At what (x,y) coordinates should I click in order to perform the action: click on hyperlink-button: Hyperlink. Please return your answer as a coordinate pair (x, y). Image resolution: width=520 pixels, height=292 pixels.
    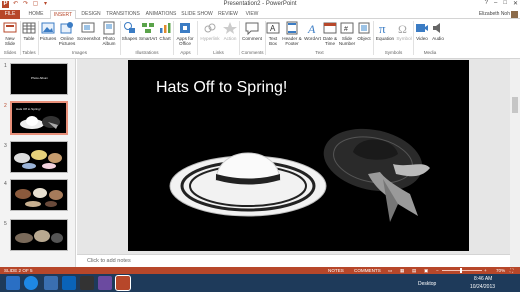
    Looking at the image, I should click on (210, 31).